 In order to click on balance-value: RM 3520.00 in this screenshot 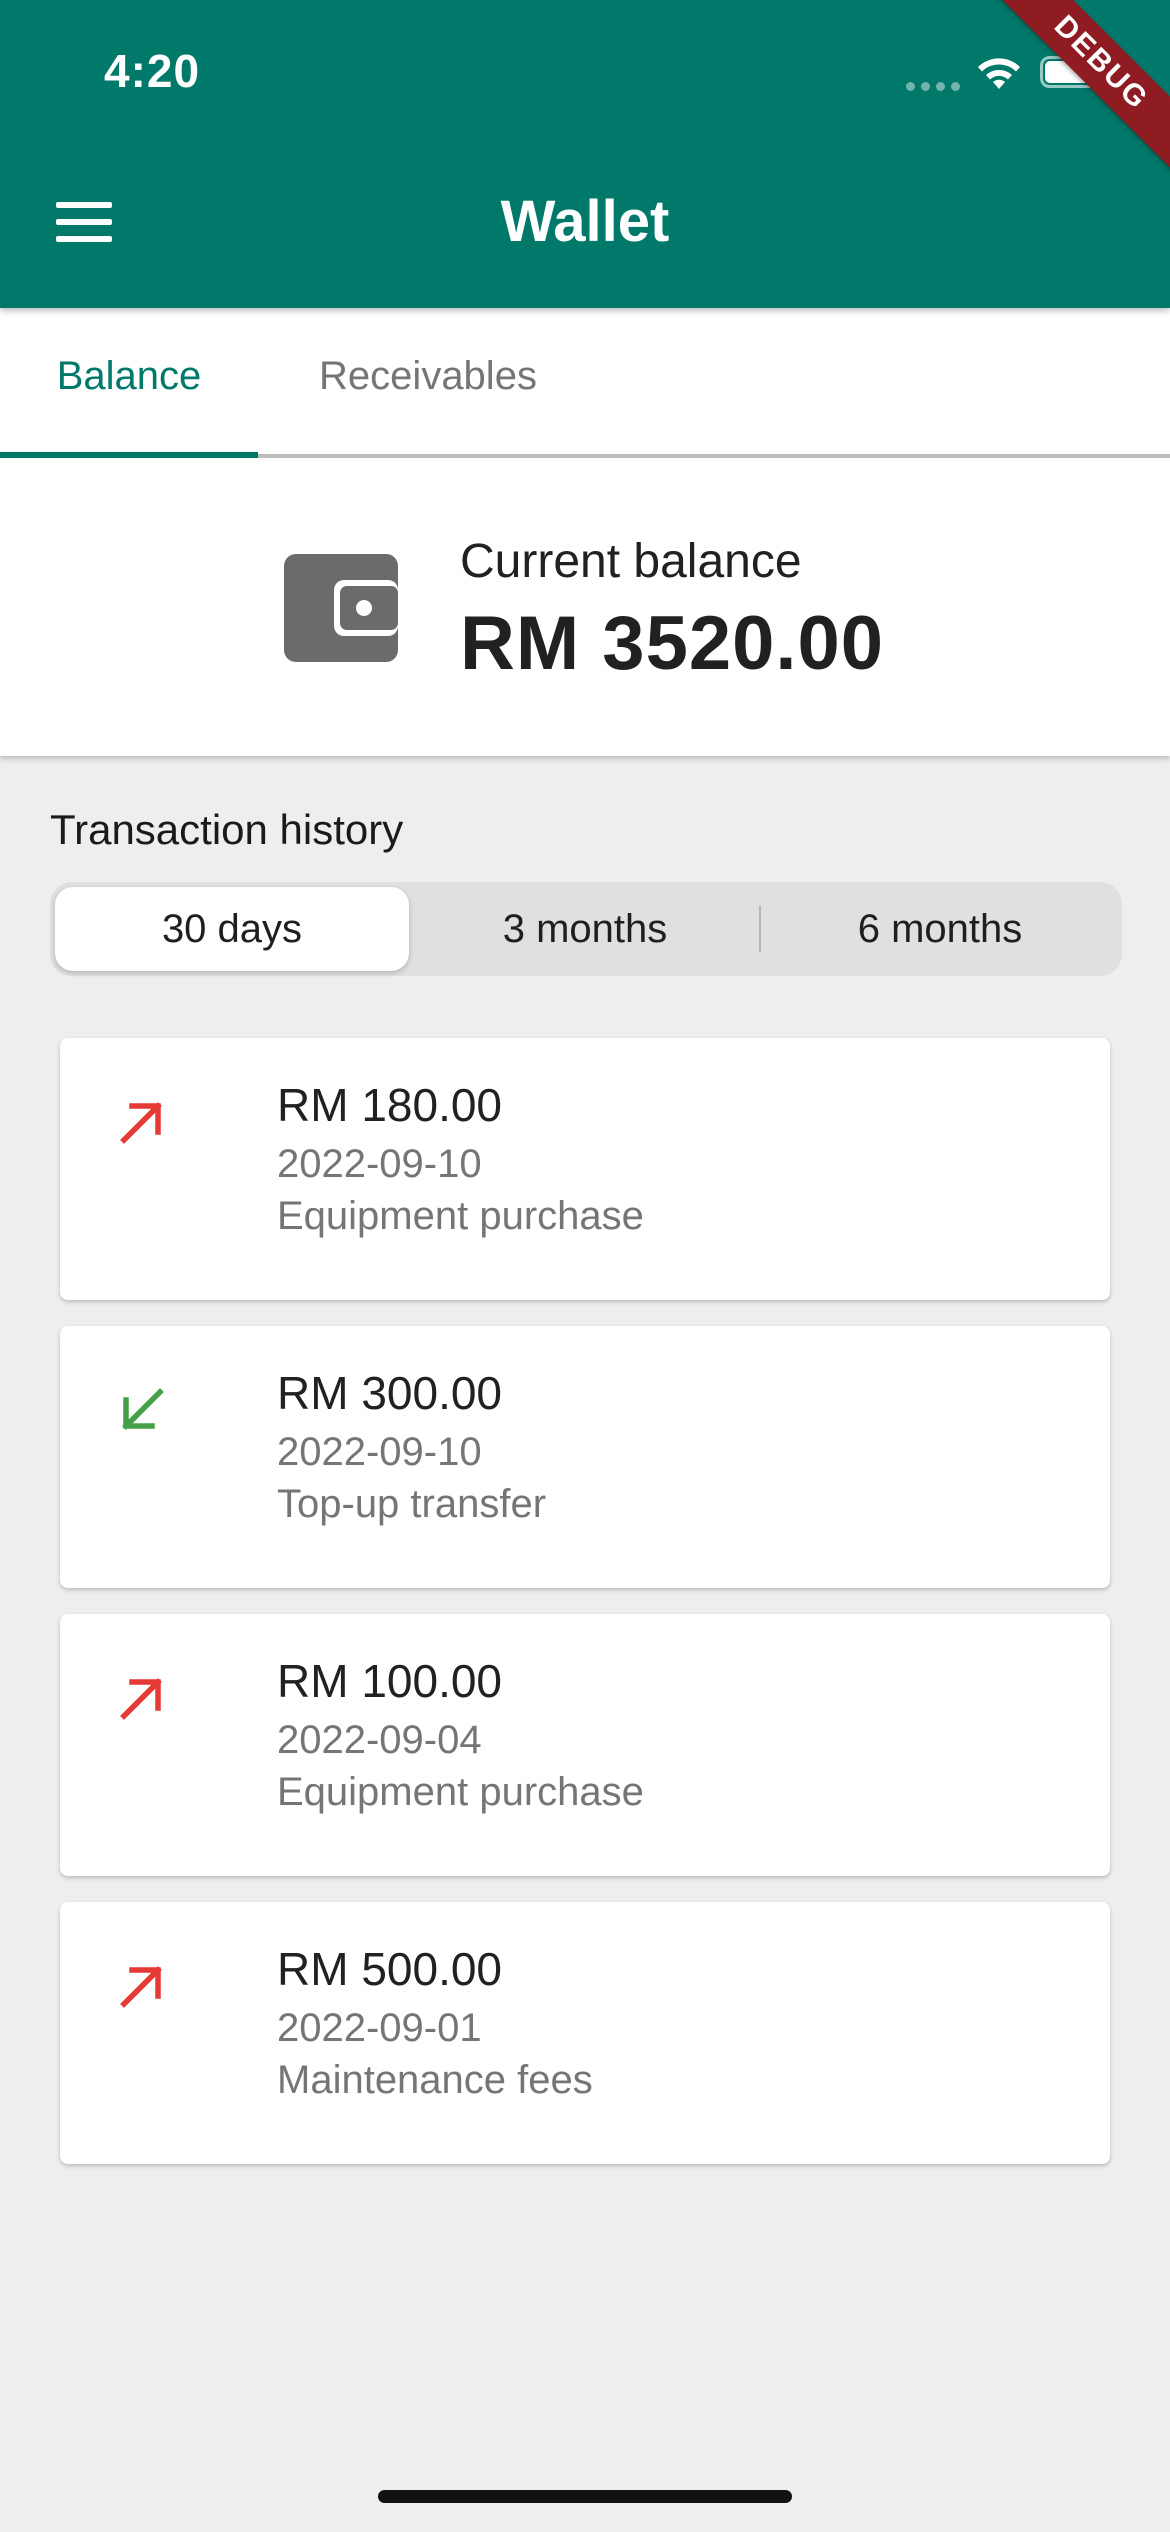, I will do `click(672, 643)`.